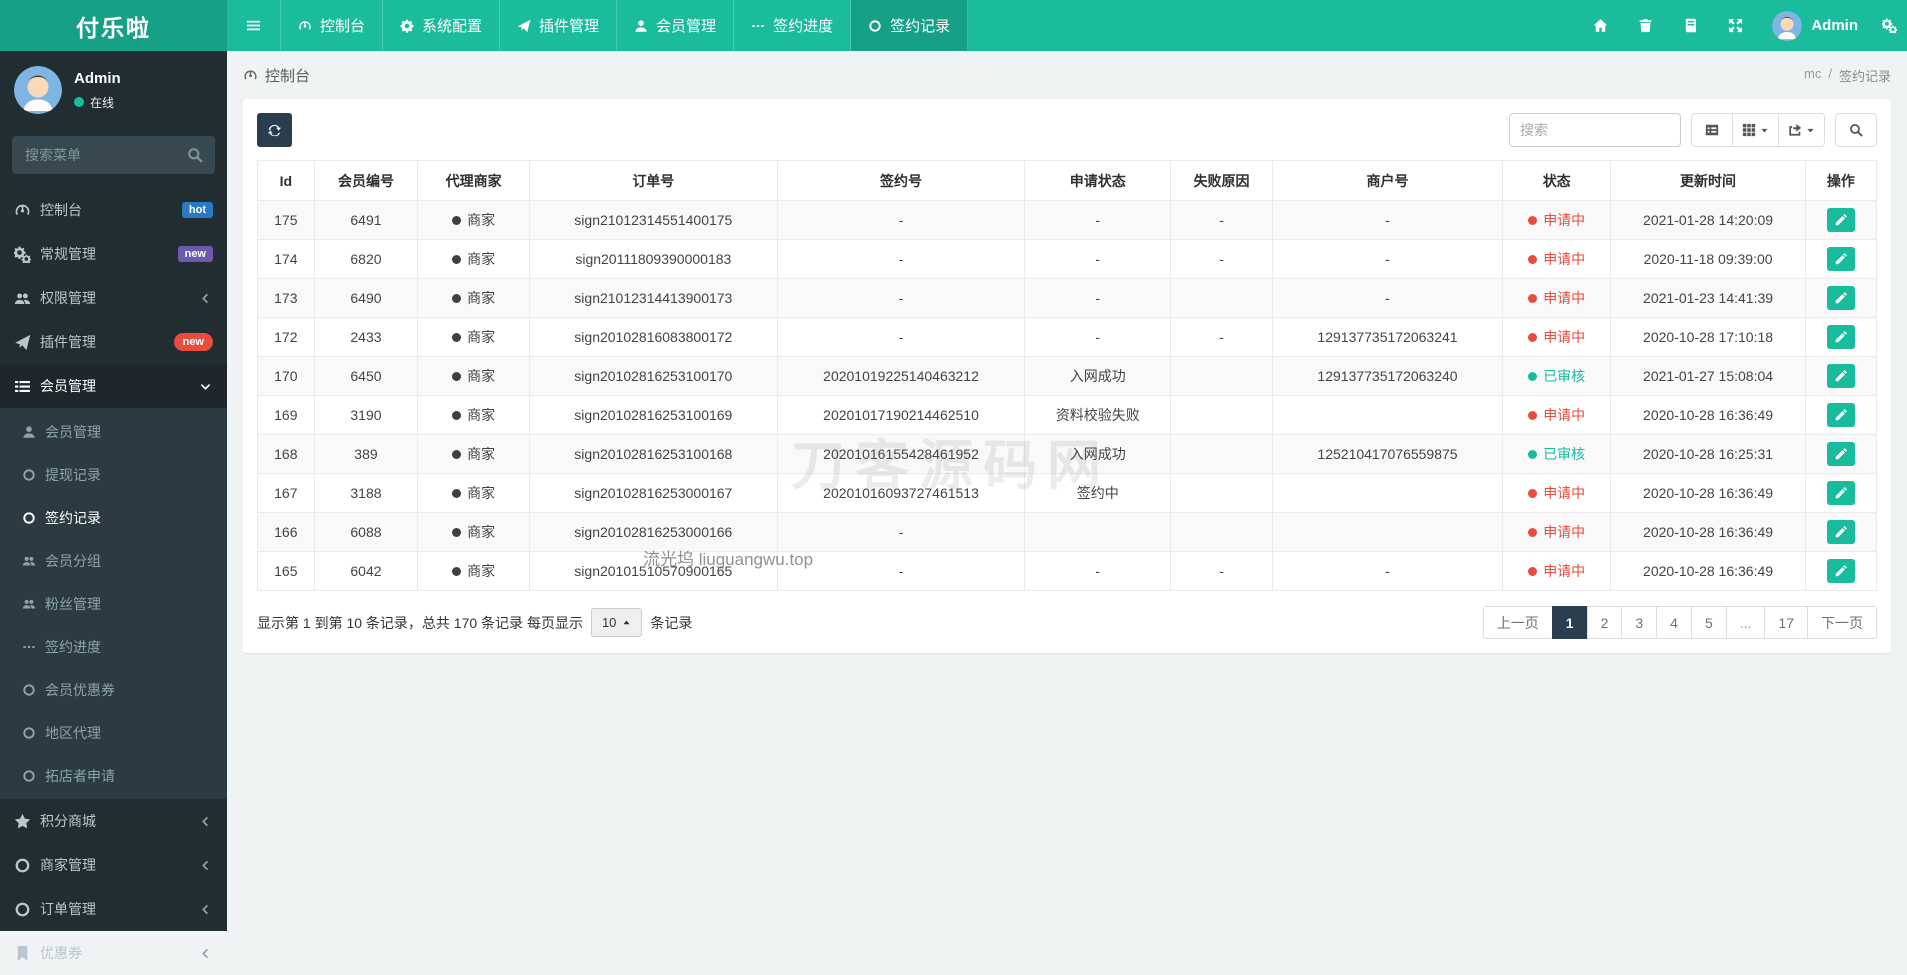  What do you see at coordinates (1556, 181) in the screenshot?
I see `column-header: 状态` at bounding box center [1556, 181].